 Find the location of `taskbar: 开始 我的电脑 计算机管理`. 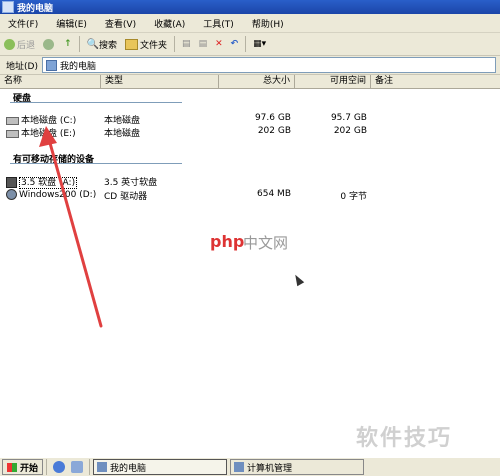

taskbar: 开始 我的电脑 计算机管理 is located at coordinates (250, 466).